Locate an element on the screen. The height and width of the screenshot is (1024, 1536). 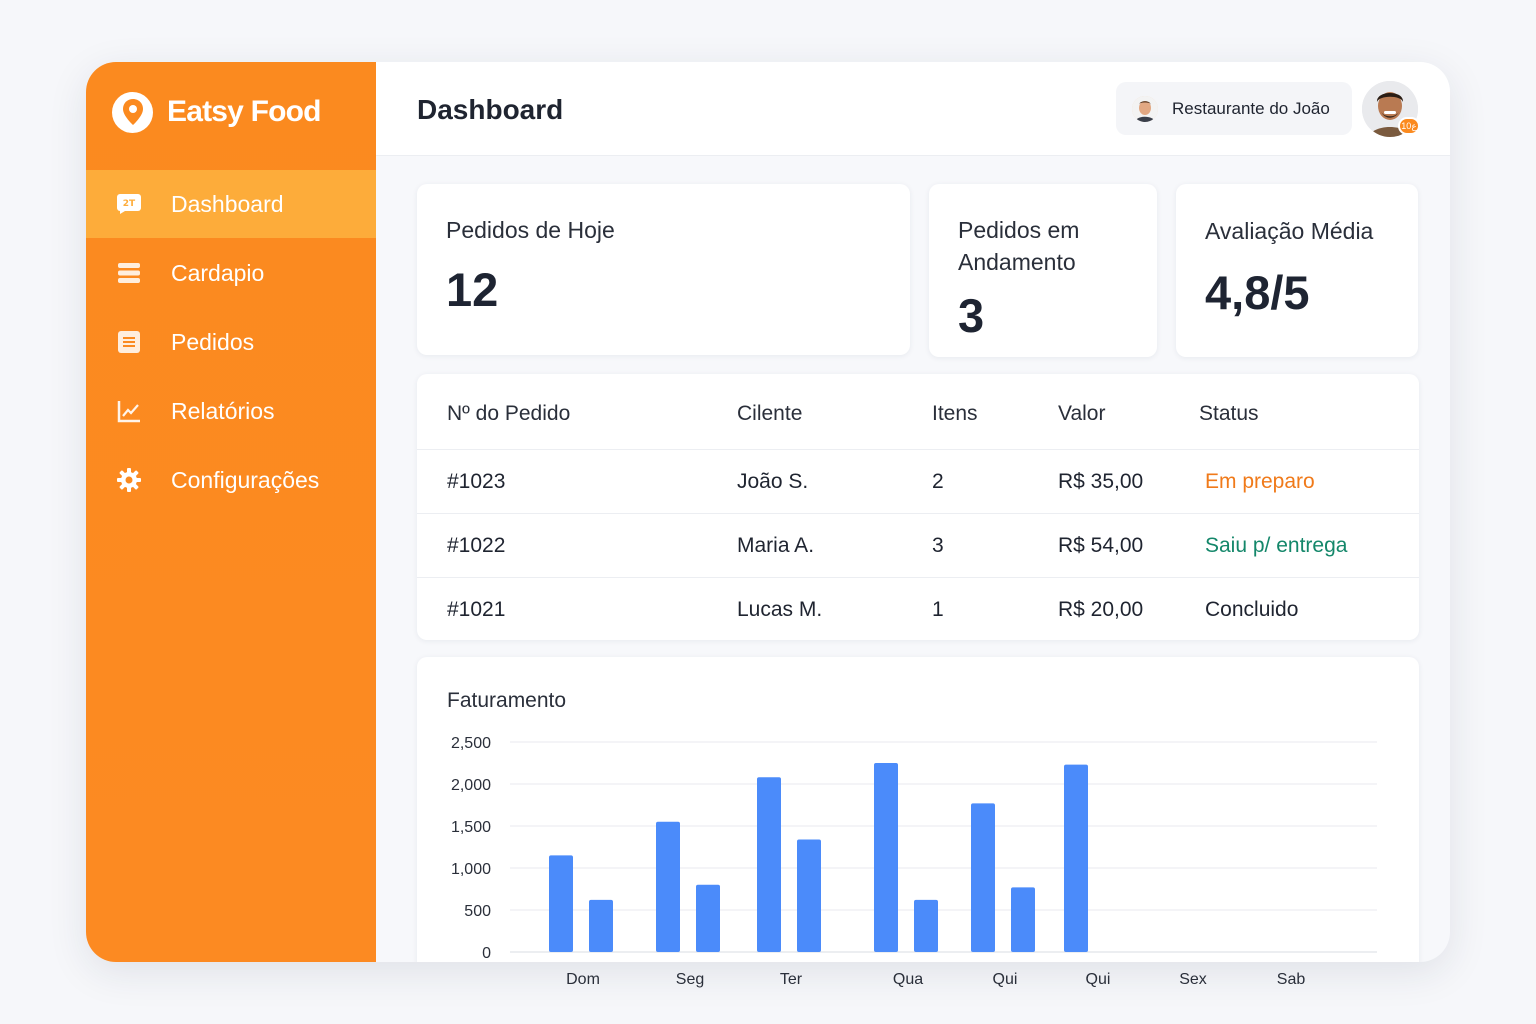
x-tick-label: Qua is located at coordinates (908, 979).